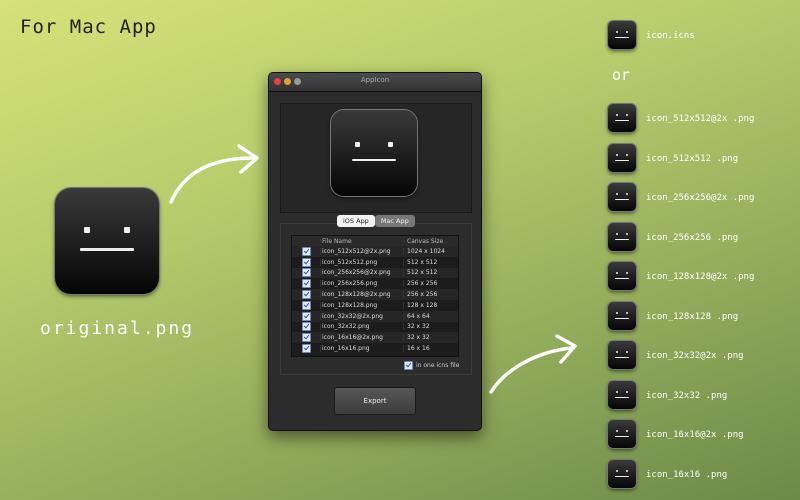  Describe the element at coordinates (117, 328) in the screenshot. I see `original-caption: original.png` at that location.